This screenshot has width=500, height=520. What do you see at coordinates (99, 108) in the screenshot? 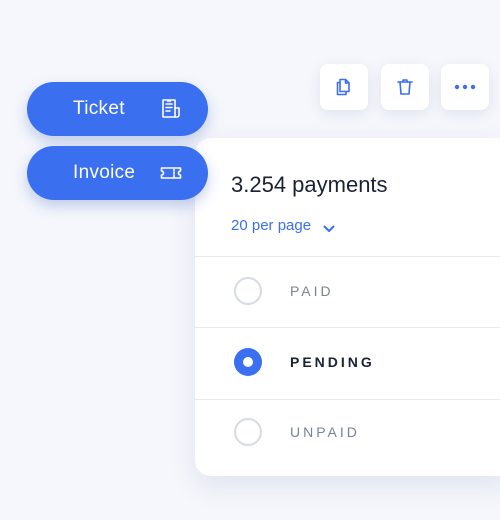
I see `ticket-button-label: Ticket` at bounding box center [99, 108].